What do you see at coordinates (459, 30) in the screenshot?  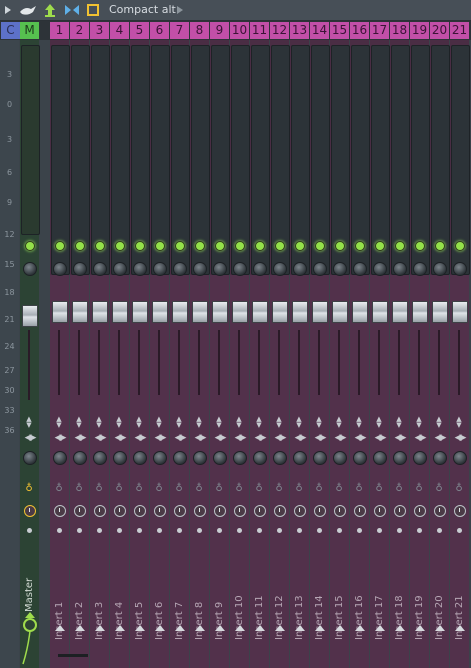 I see `insert-track-header: 21` at bounding box center [459, 30].